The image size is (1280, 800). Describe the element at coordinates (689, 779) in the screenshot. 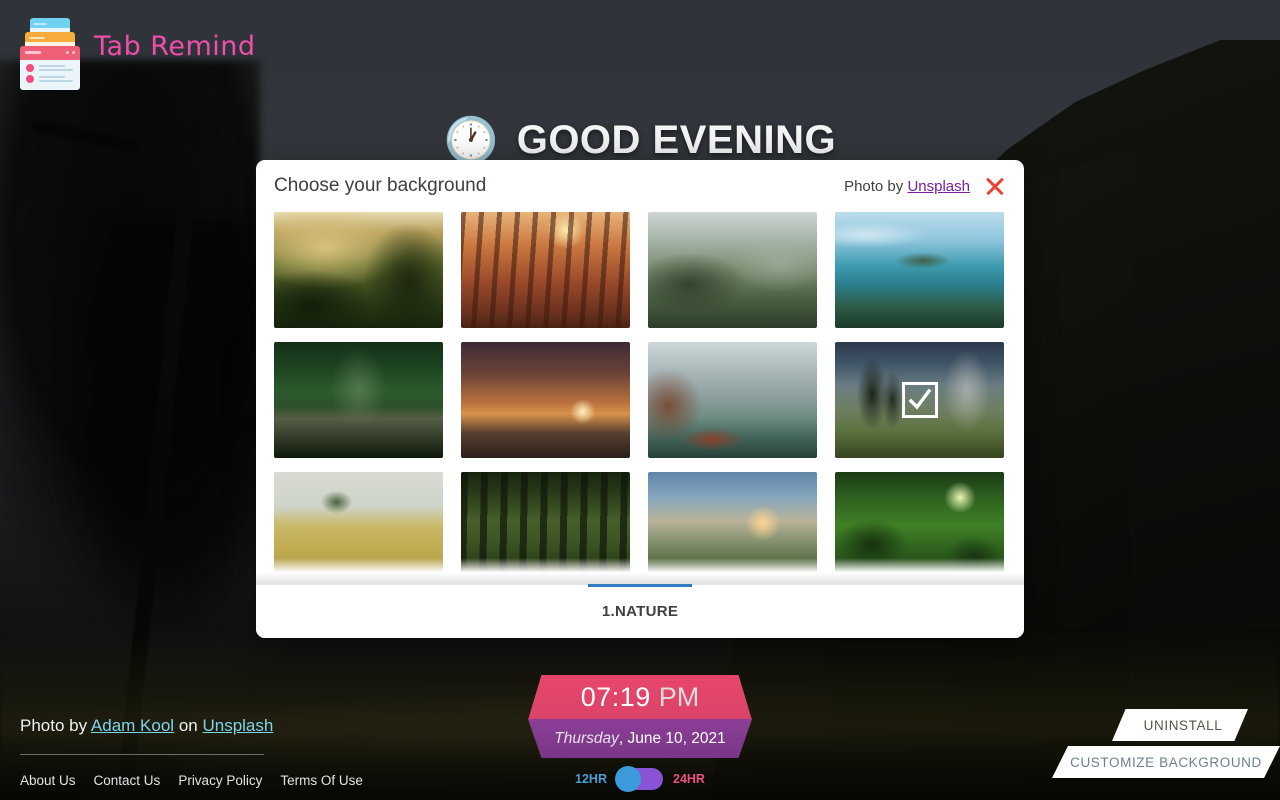

I see `label-24hr: 24HR` at that location.